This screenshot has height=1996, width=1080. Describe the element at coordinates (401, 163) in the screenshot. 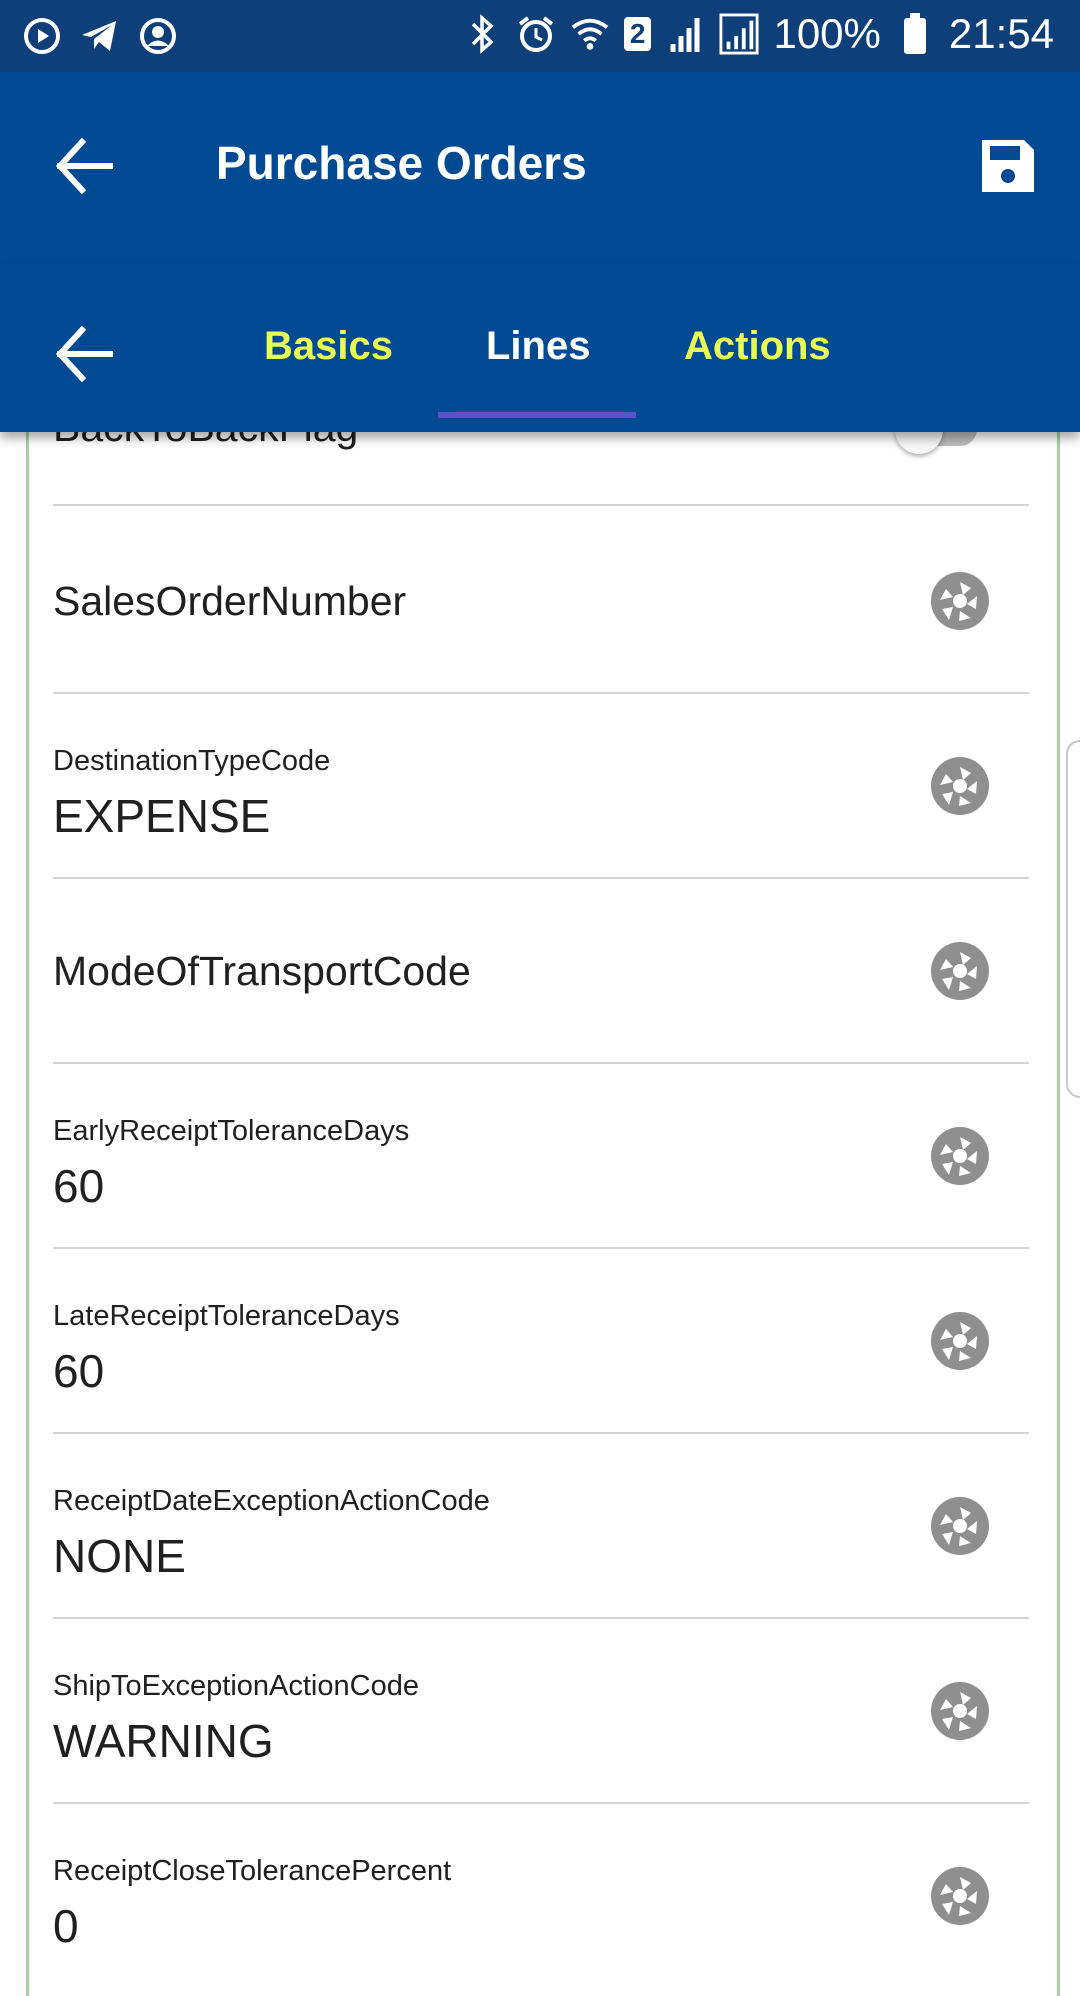

I see `page-title: Purchase Orders` at that location.